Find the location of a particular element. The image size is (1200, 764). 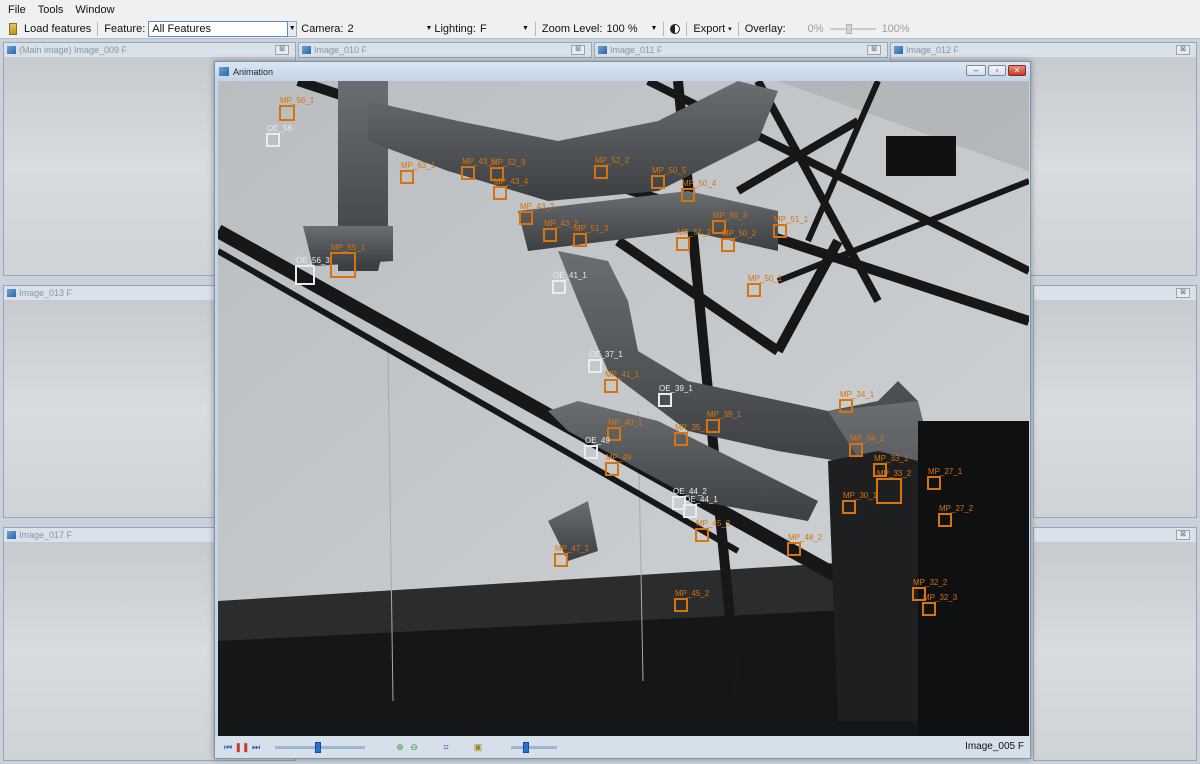

overlay-label: Overlay: is located at coordinates (765, 28).